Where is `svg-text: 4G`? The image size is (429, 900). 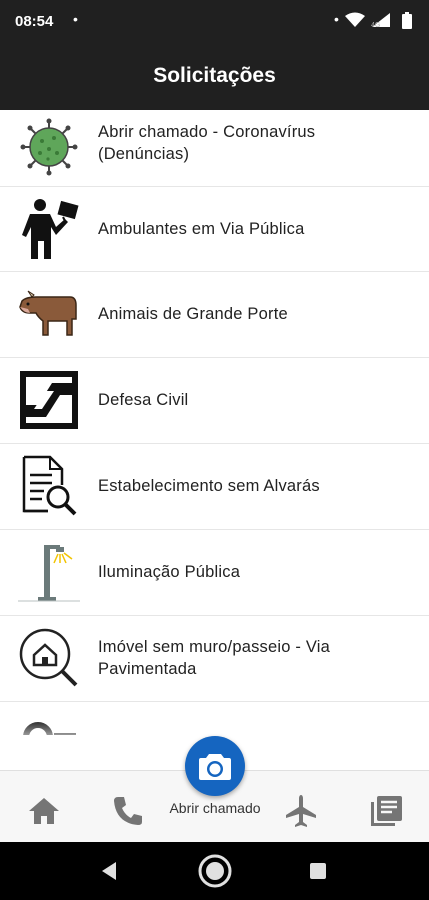
svg-text: 4G is located at coordinates (375, 25).